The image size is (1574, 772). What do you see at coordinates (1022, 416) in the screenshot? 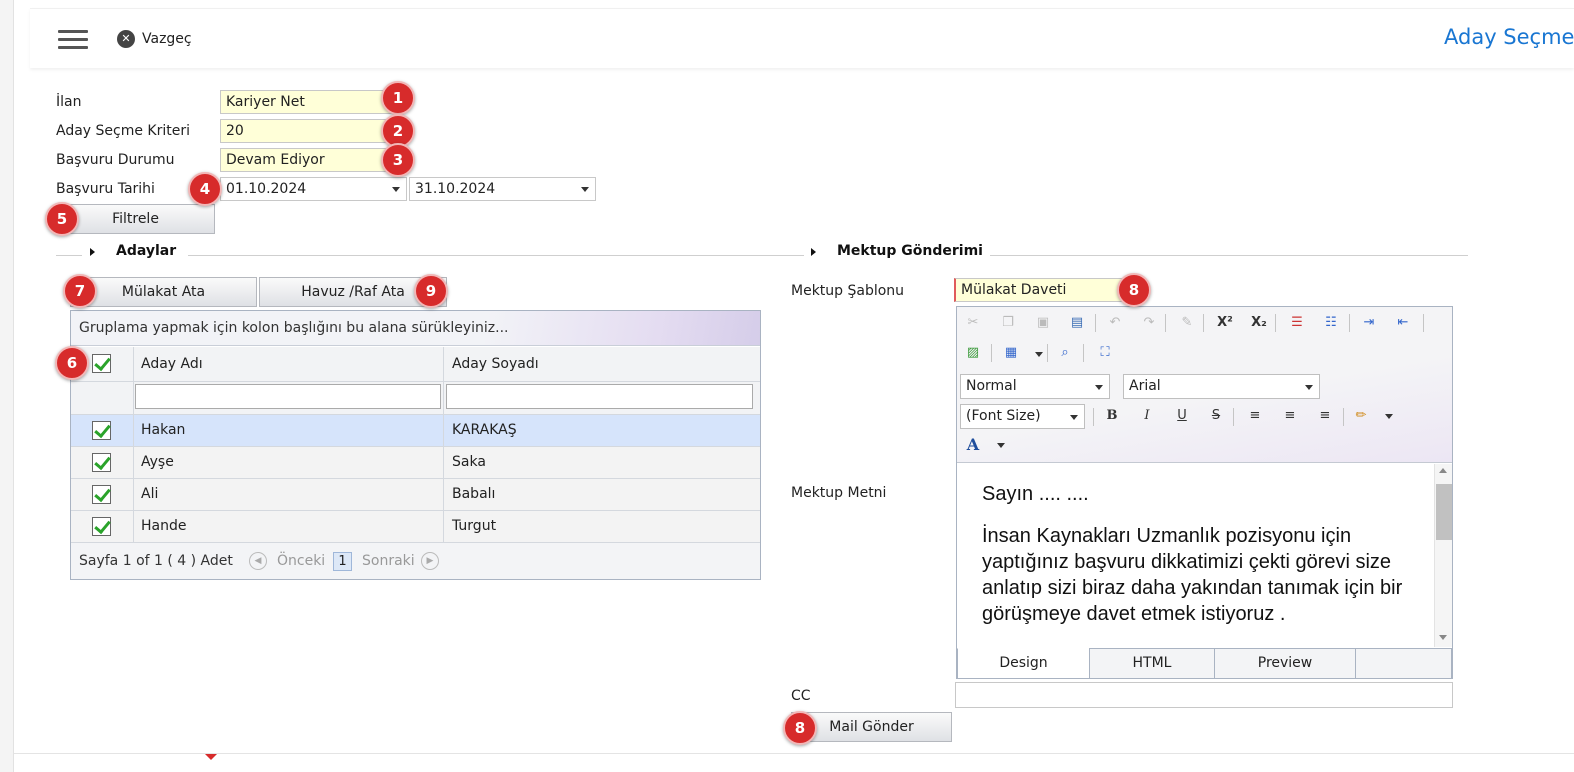
I see `font-size-select: (Font Size)` at bounding box center [1022, 416].